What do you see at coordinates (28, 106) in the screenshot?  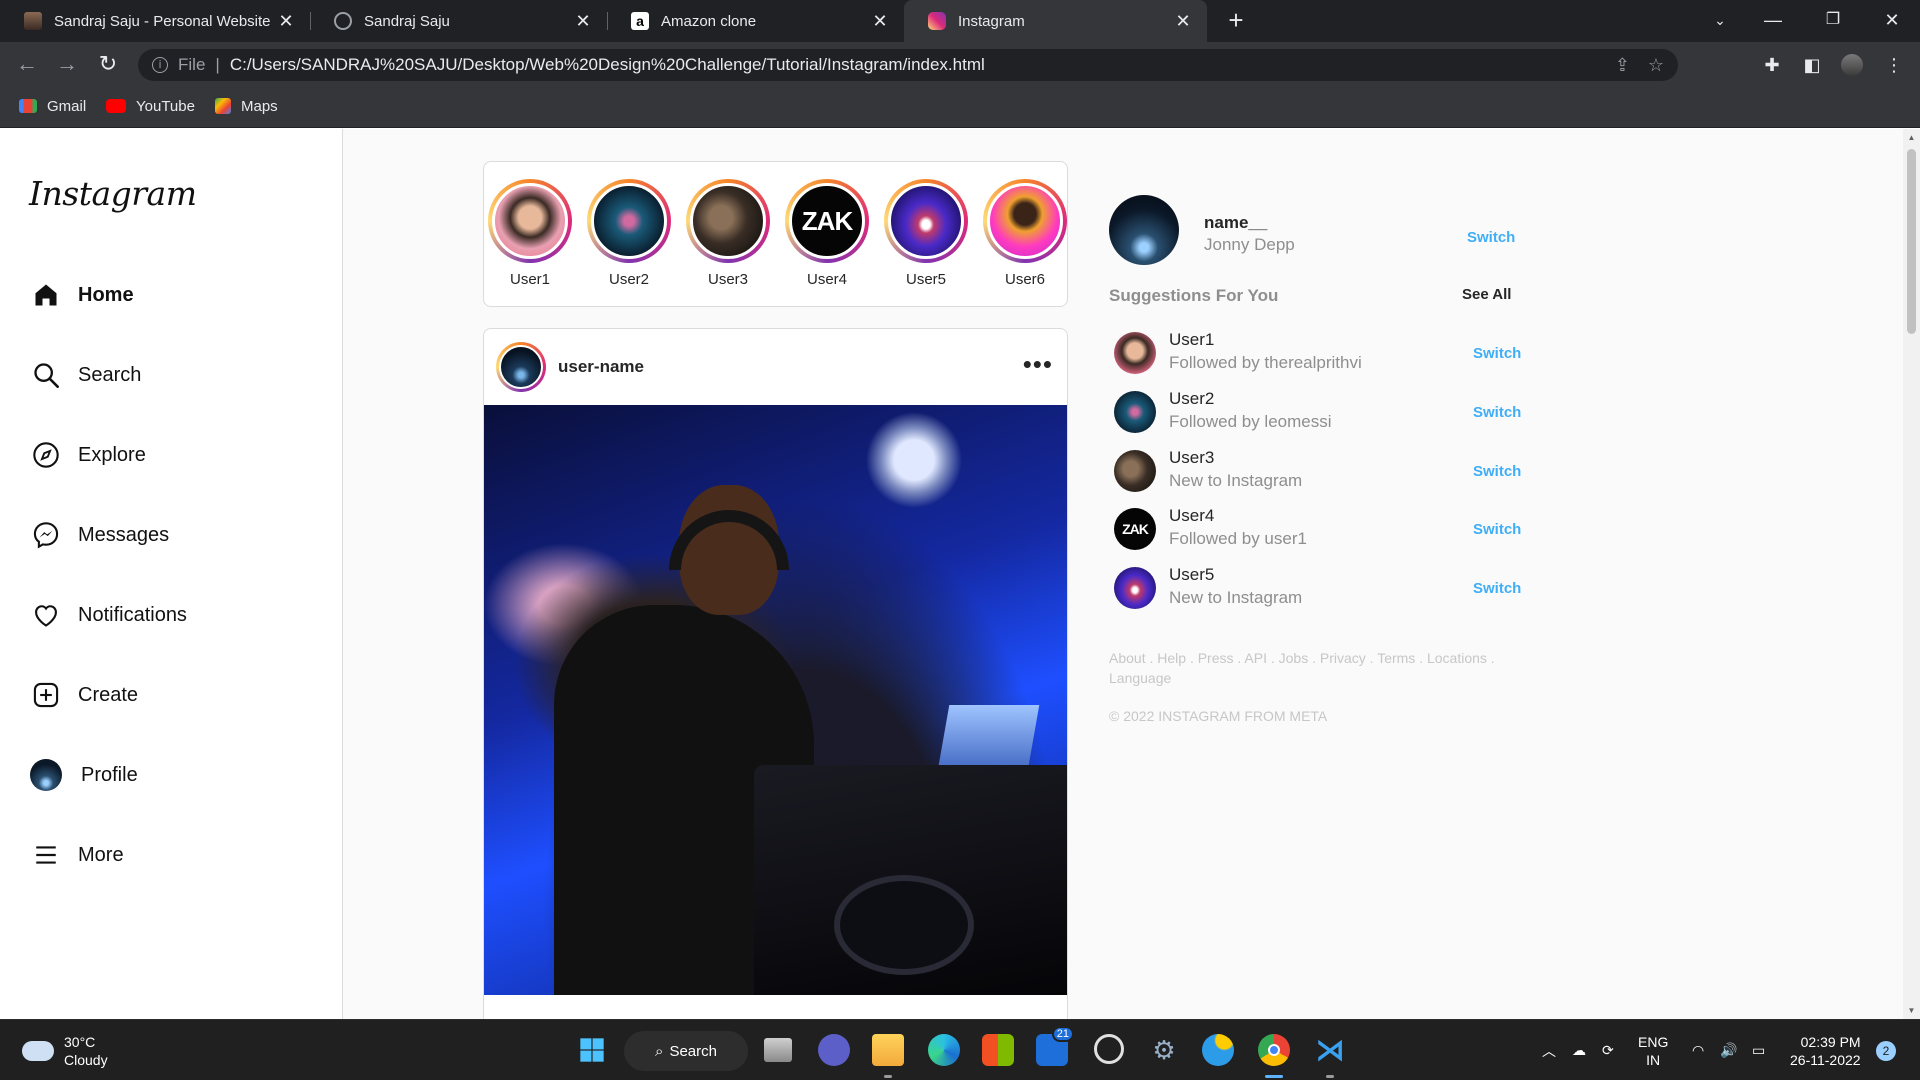 I see `gmail-icon` at bounding box center [28, 106].